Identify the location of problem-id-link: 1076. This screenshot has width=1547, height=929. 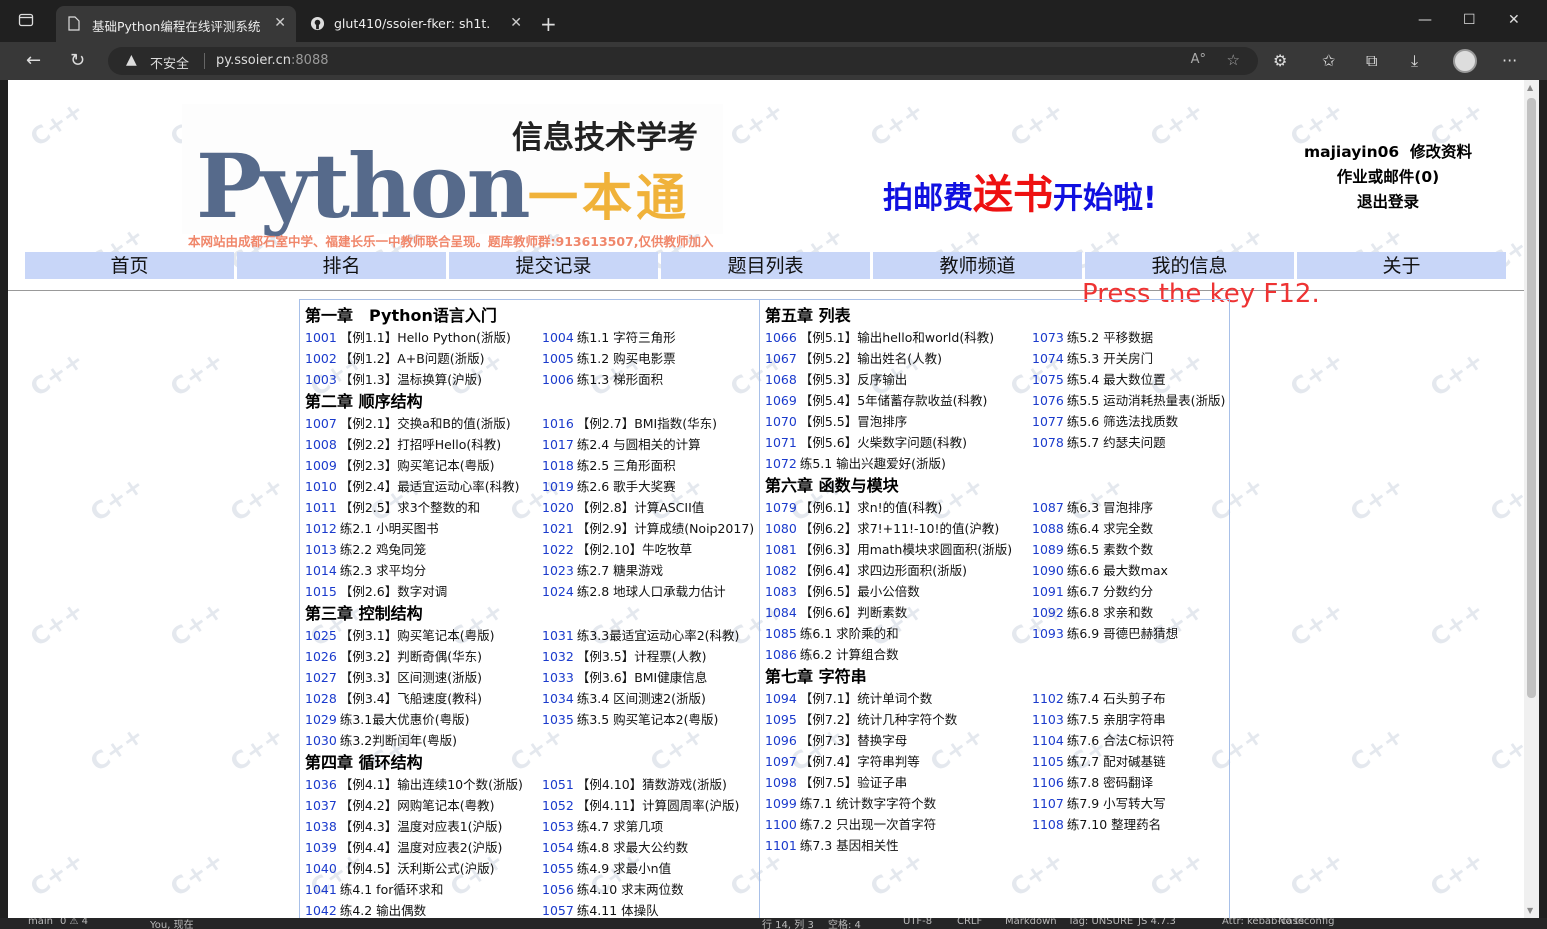
(1048, 400).